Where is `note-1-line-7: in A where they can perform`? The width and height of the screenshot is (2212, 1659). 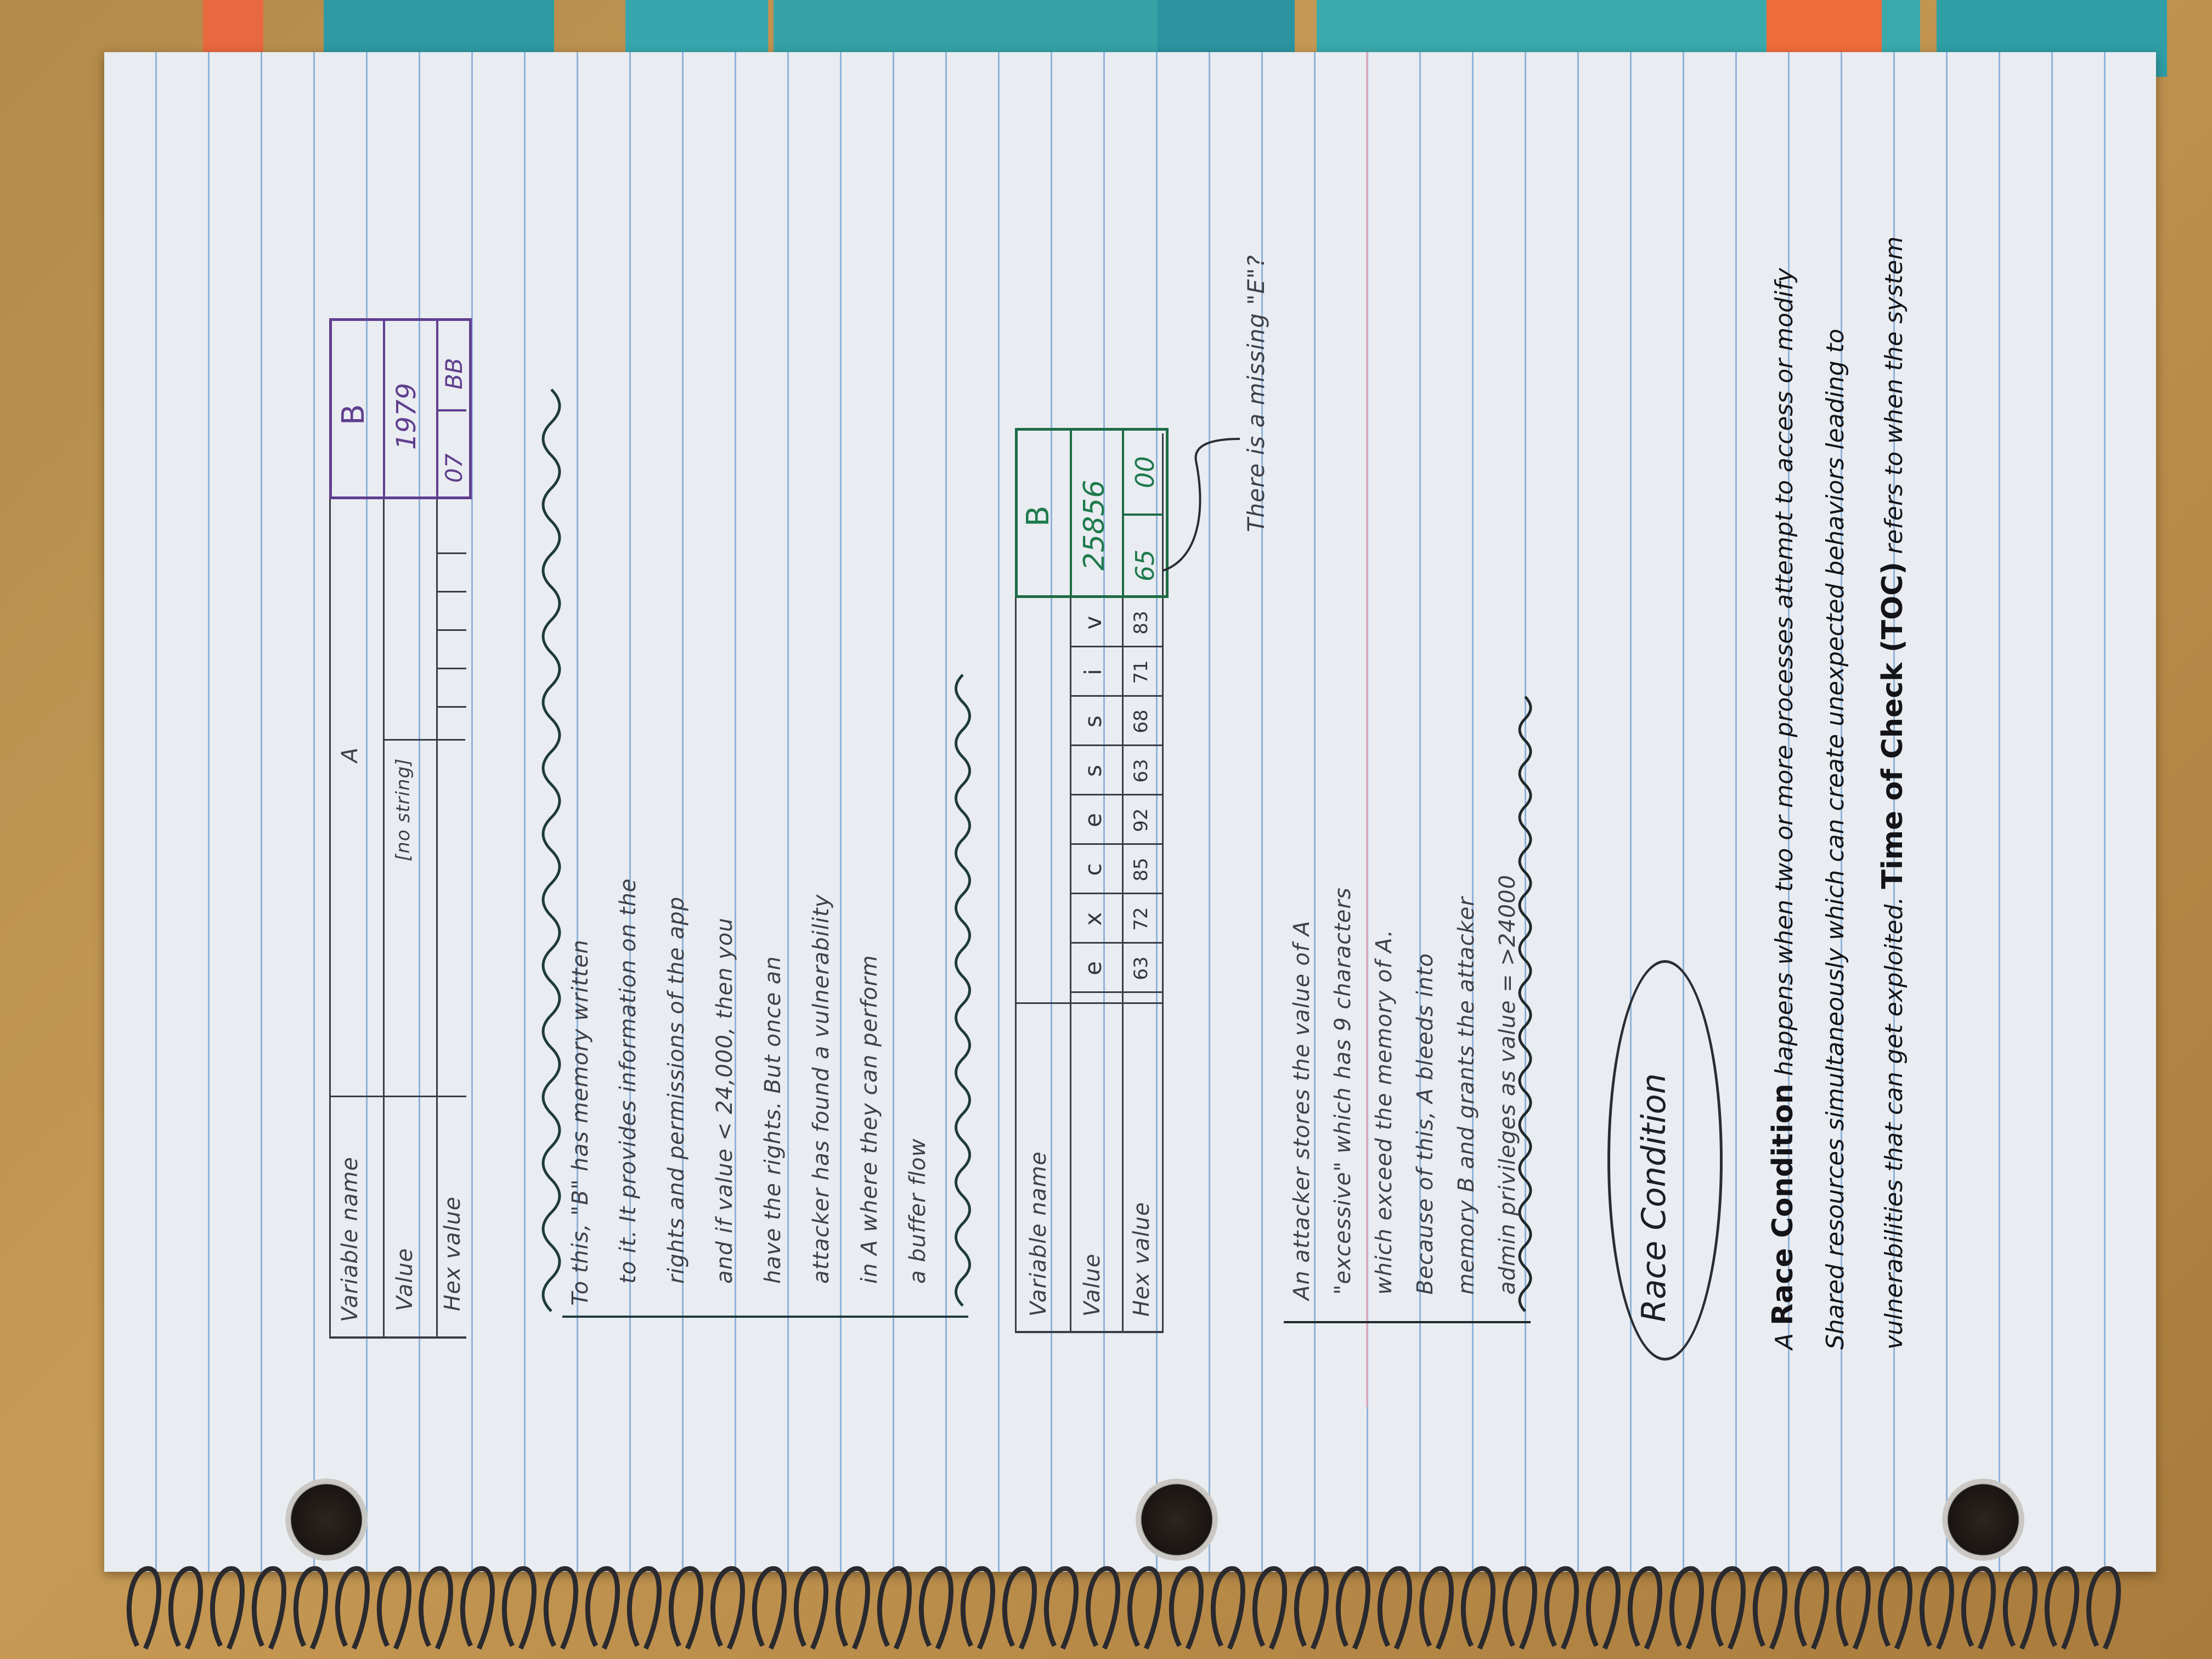
note-1-line-7: in A where they can perform is located at coordinates (869, 1120).